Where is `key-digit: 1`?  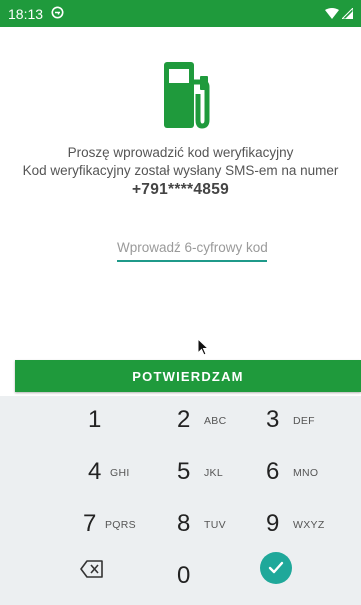 key-digit: 1 is located at coordinates (95, 419).